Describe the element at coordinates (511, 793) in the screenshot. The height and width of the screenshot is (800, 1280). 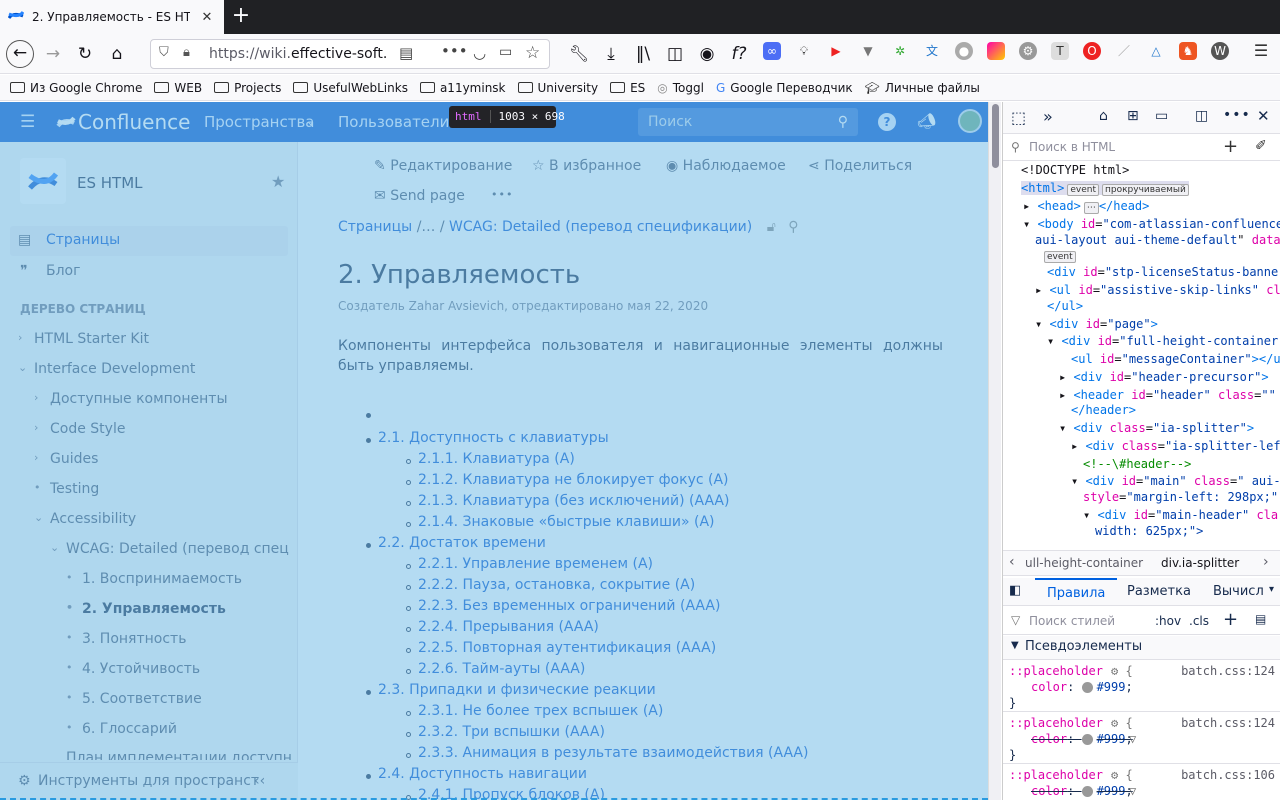
I see `toc-link: 2.4.1. Пропуск блоков (А)` at that location.